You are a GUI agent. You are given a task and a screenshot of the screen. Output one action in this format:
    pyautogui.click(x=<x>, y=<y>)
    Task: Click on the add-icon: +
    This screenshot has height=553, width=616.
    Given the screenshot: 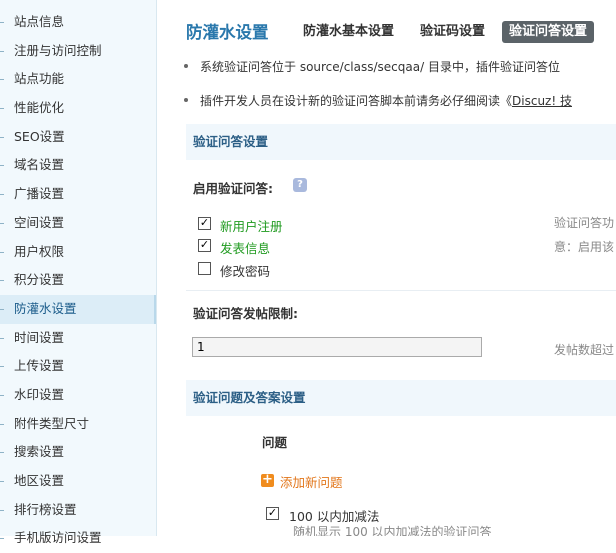 What is the action you would take?
    pyautogui.click(x=267, y=480)
    